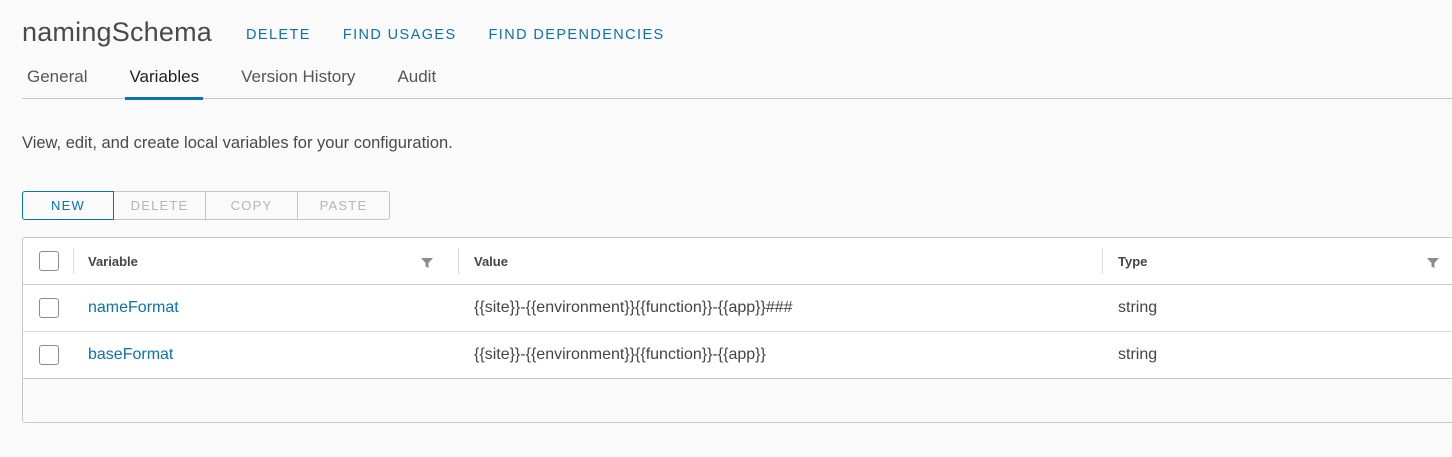 The width and height of the screenshot is (1452, 457). Describe the element at coordinates (160, 205) in the screenshot. I see `delete-button: DELETE` at that location.